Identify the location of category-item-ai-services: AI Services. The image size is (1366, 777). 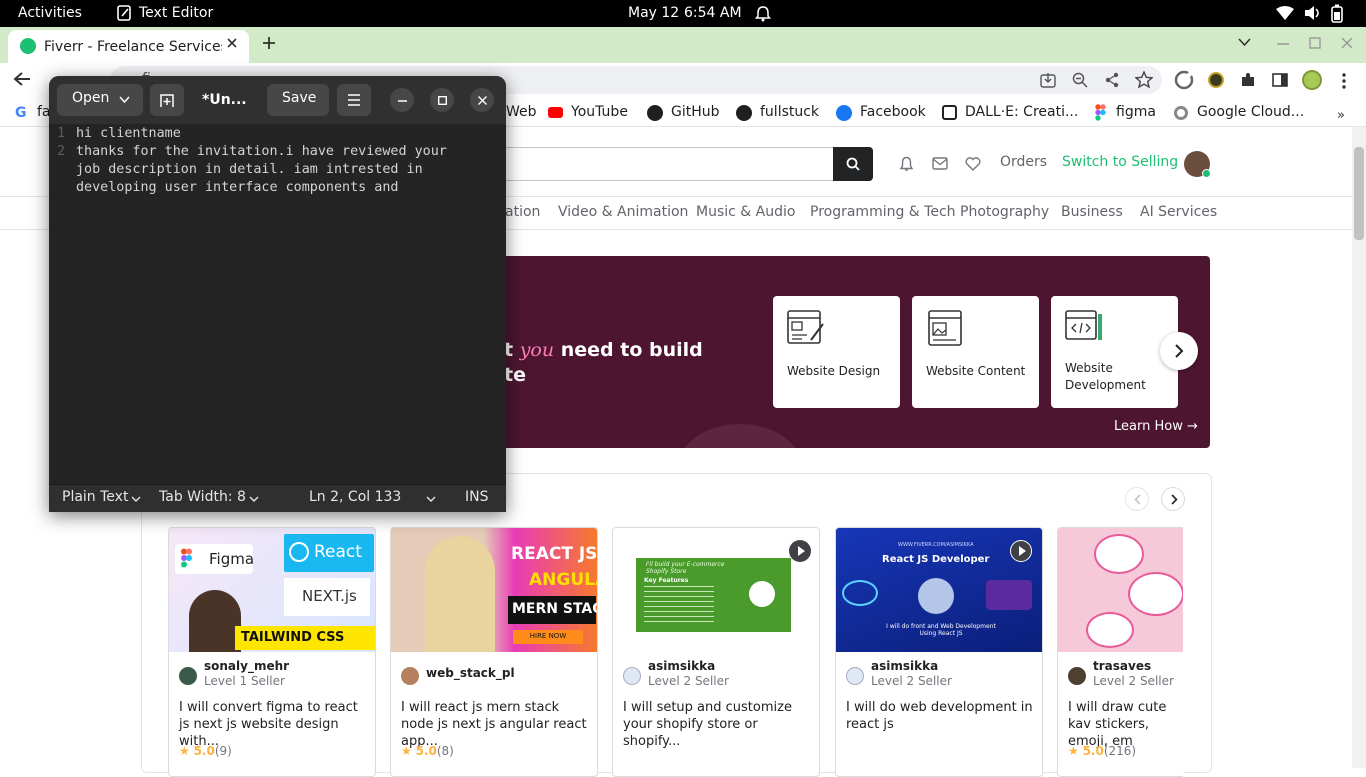
(1178, 212).